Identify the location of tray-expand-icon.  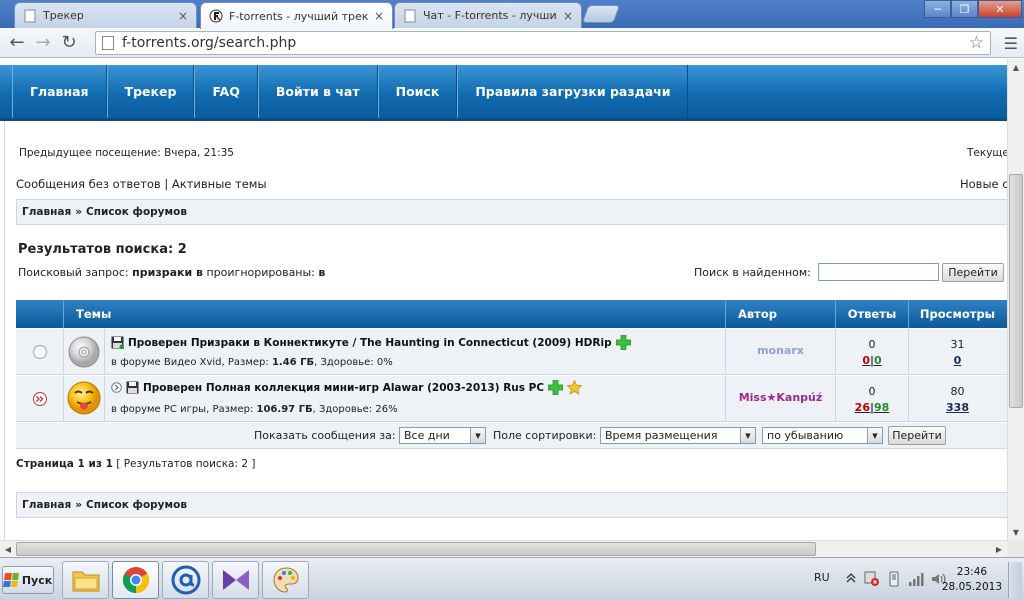
(851, 578).